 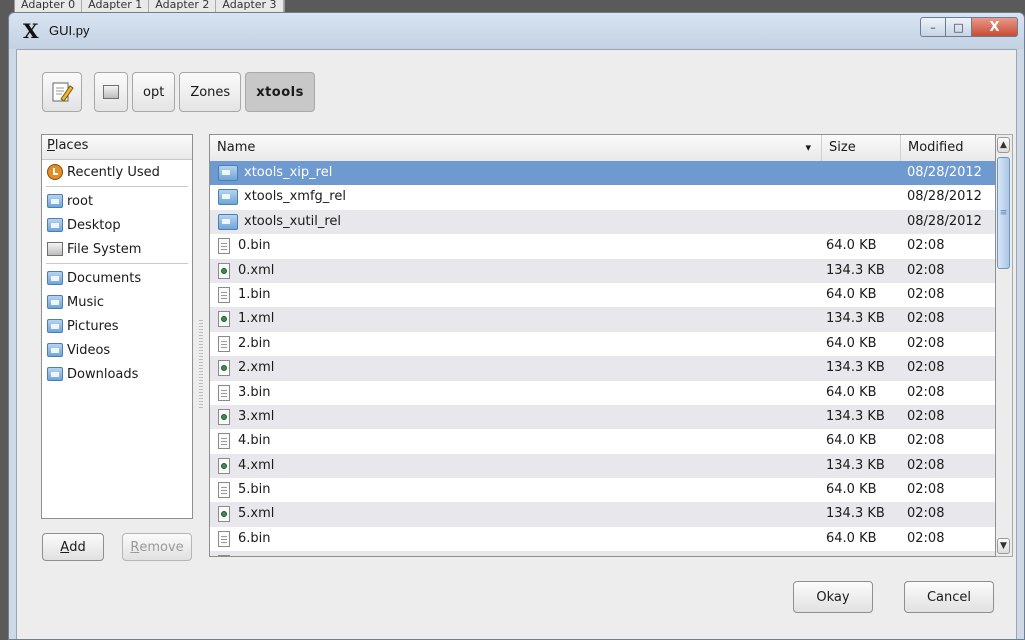 What do you see at coordinates (244, 539) in the screenshot?
I see `file-name-cell: 6.bin` at bounding box center [244, 539].